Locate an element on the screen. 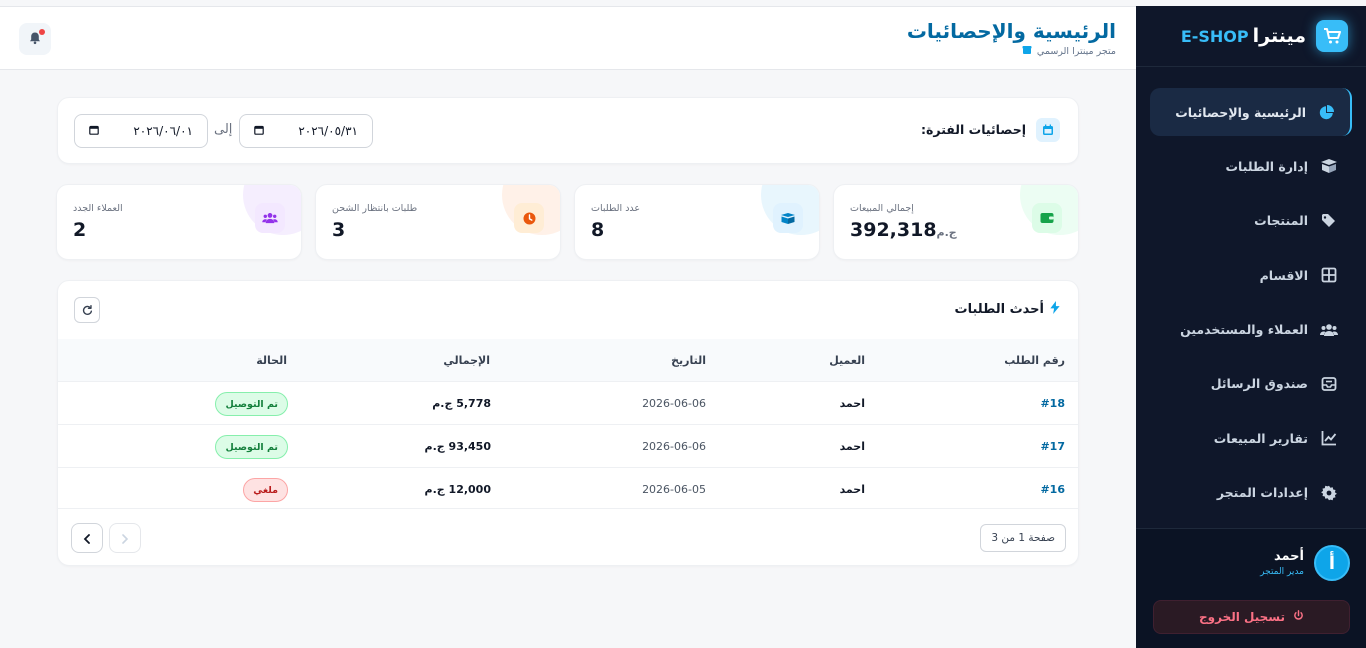  date-range-separator: إلى is located at coordinates (223, 129).